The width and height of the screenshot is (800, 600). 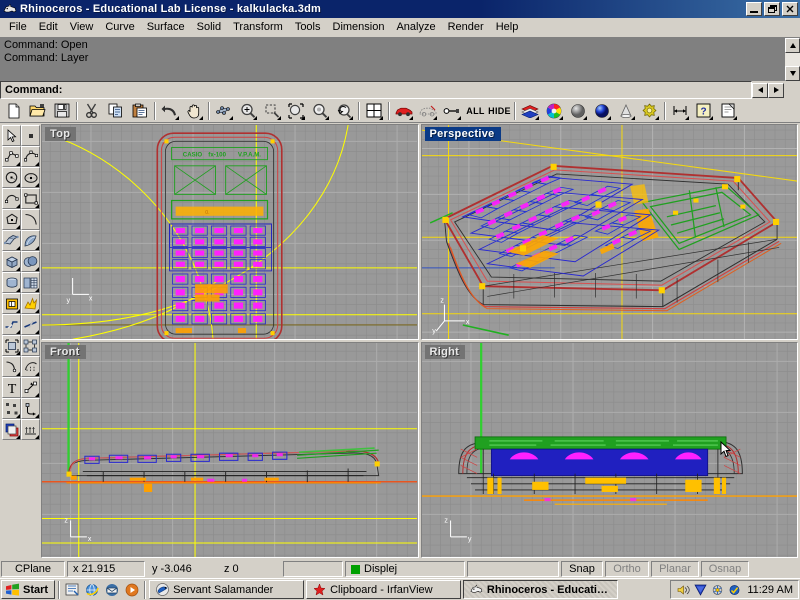 What do you see at coordinates (703, 110) in the screenshot?
I see `help-icon: ?` at bounding box center [703, 110].